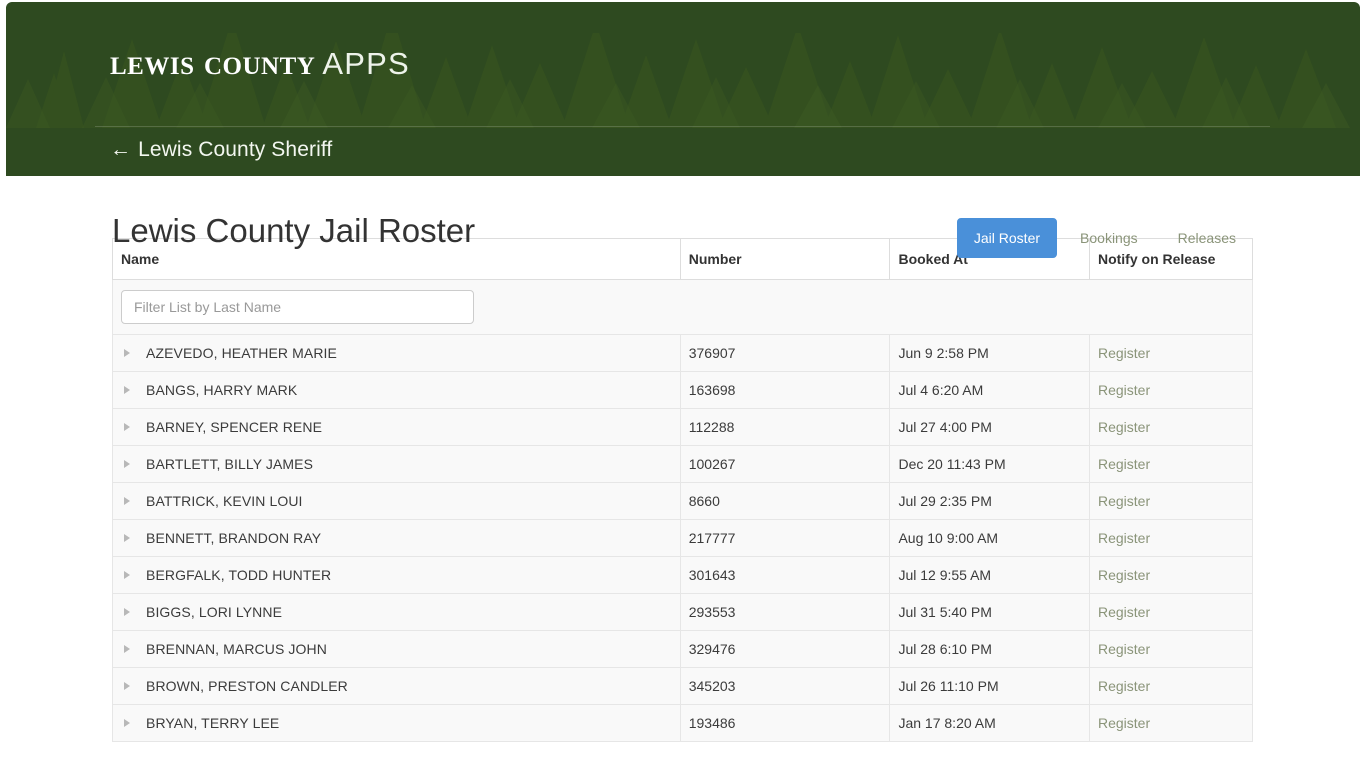 This screenshot has height=768, width=1366. I want to click on inmate-name: BATTRICK, KEVIN LOUI, so click(224, 501).